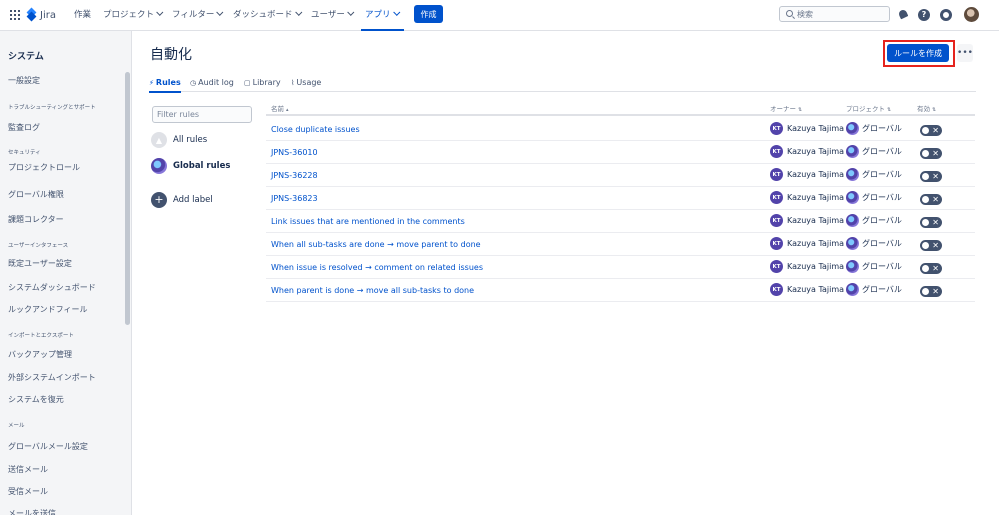  What do you see at coordinates (36, 219) in the screenshot?
I see `sidebar-item: 課題コレクター` at bounding box center [36, 219].